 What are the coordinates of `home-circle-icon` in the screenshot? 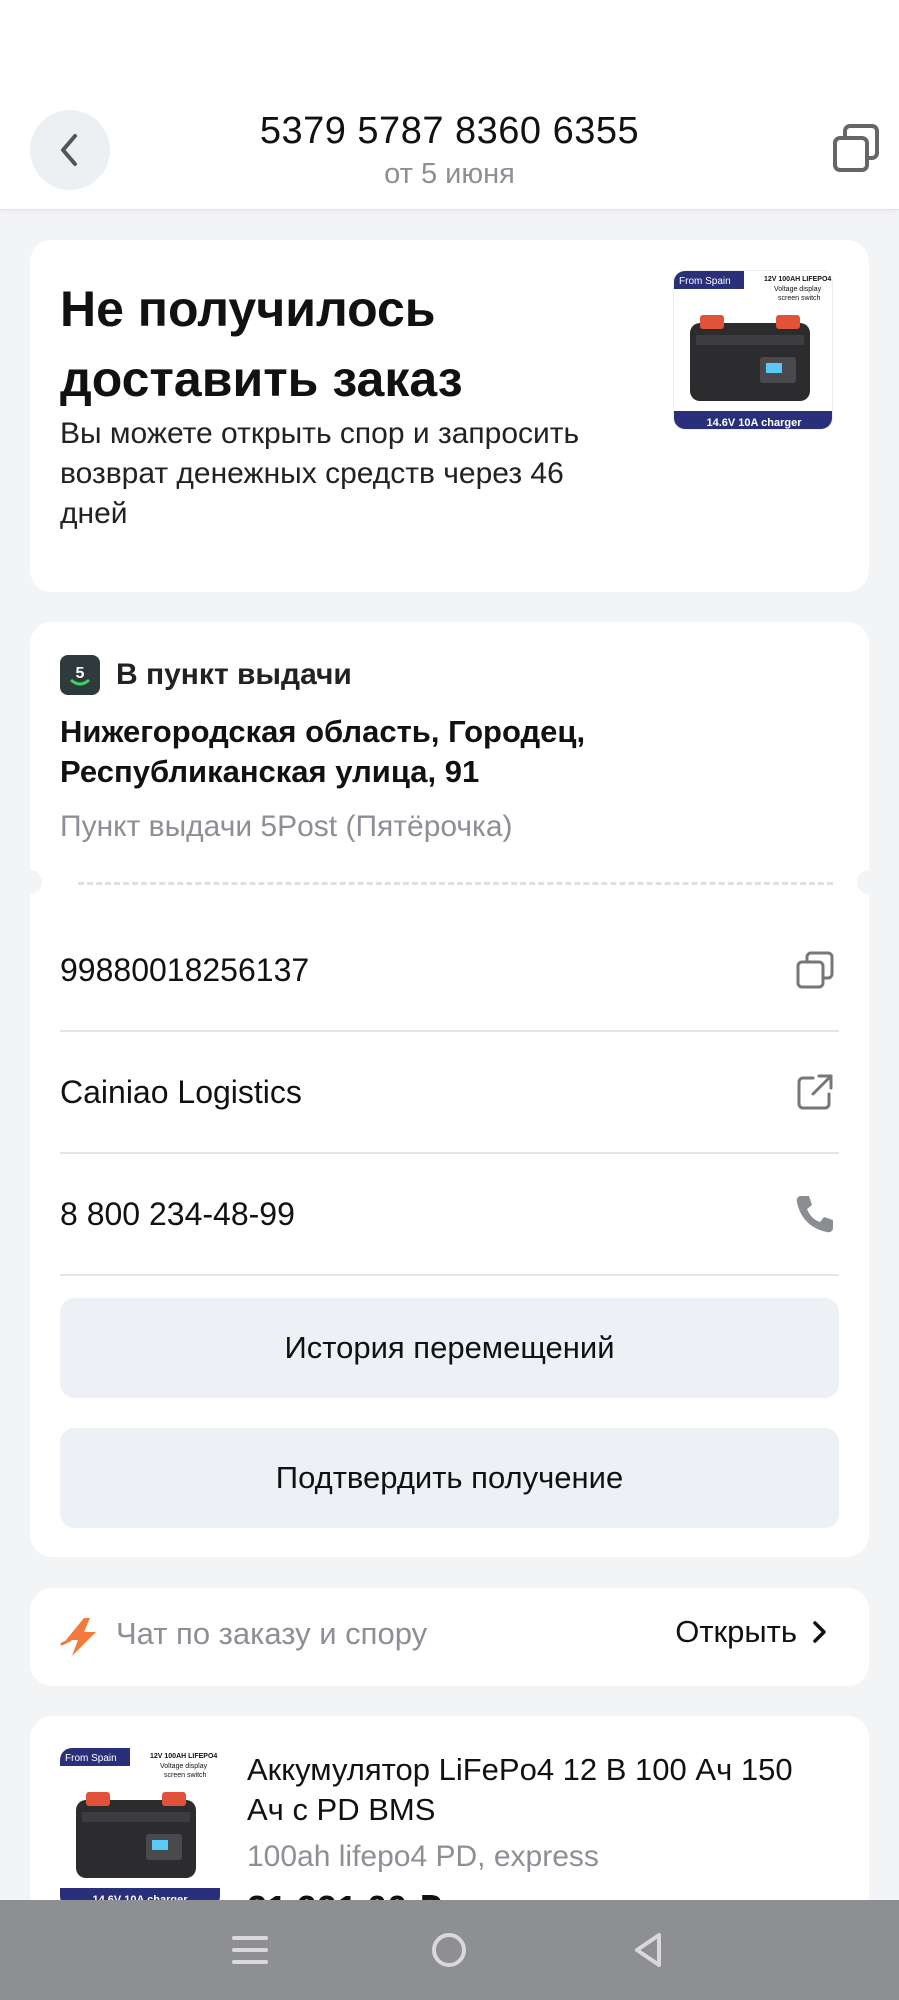 It's located at (449, 1950).